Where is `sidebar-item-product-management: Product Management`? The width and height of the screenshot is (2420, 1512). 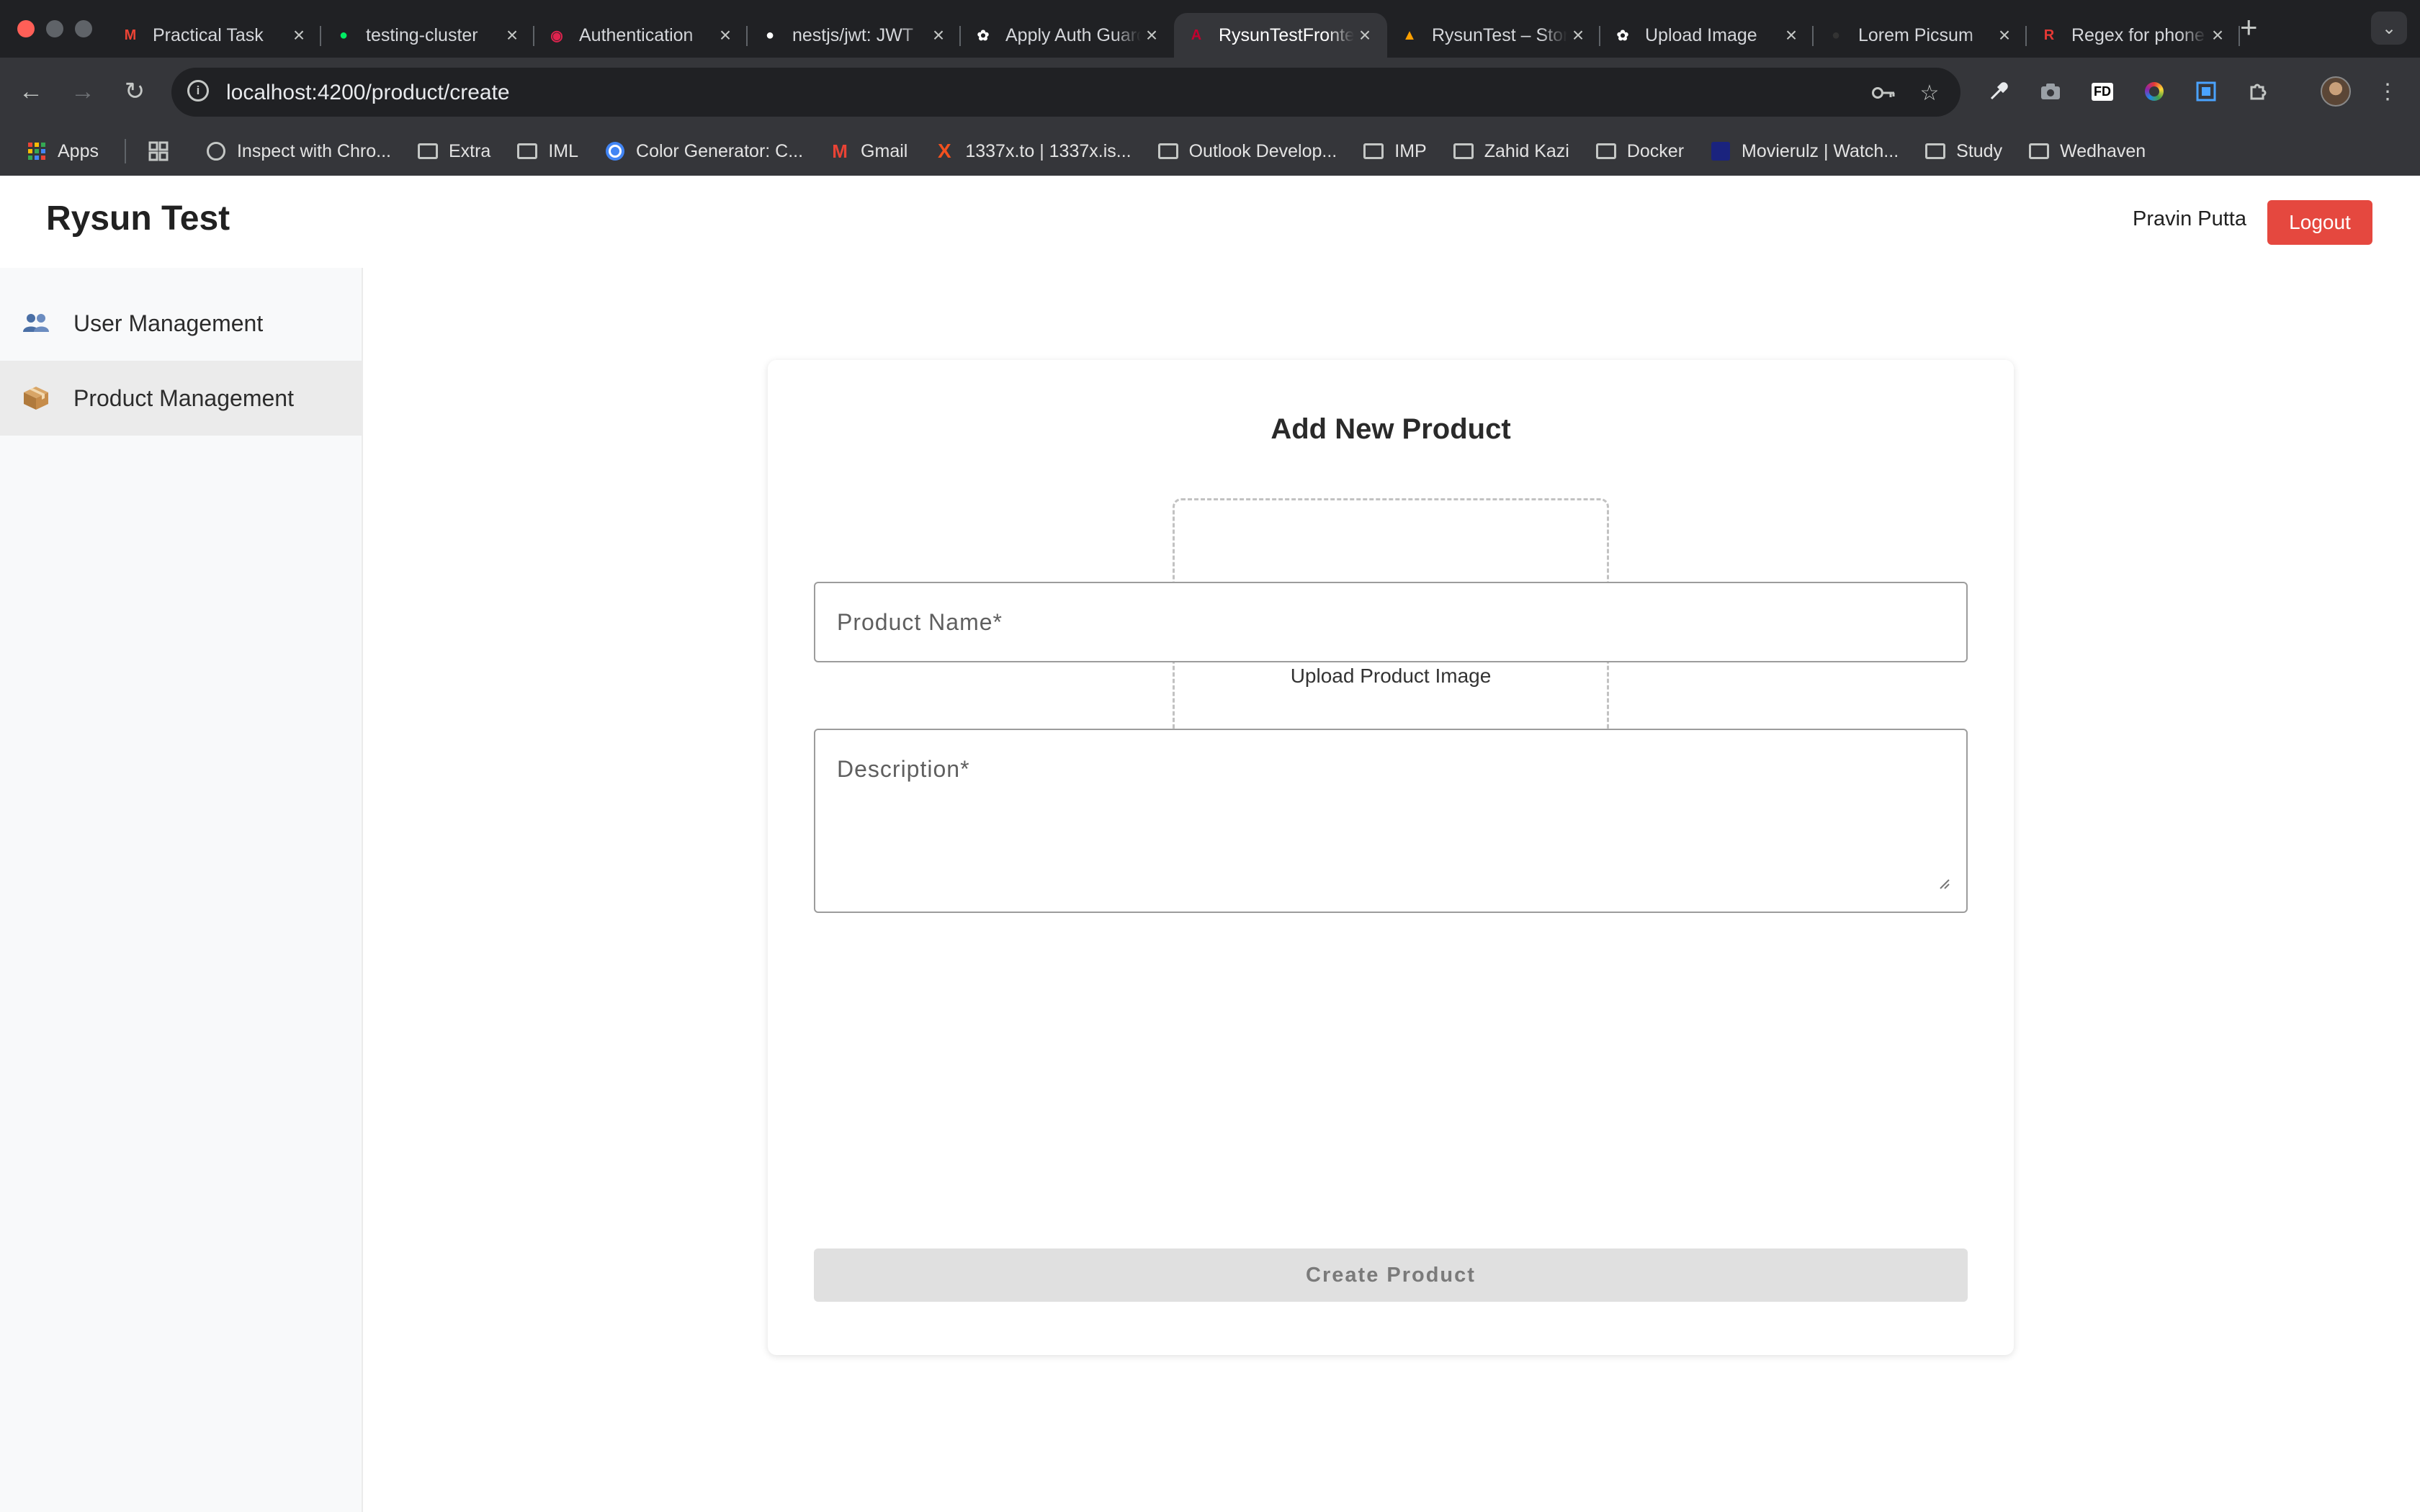
sidebar-item-product-management: Product Management is located at coordinates (181, 398).